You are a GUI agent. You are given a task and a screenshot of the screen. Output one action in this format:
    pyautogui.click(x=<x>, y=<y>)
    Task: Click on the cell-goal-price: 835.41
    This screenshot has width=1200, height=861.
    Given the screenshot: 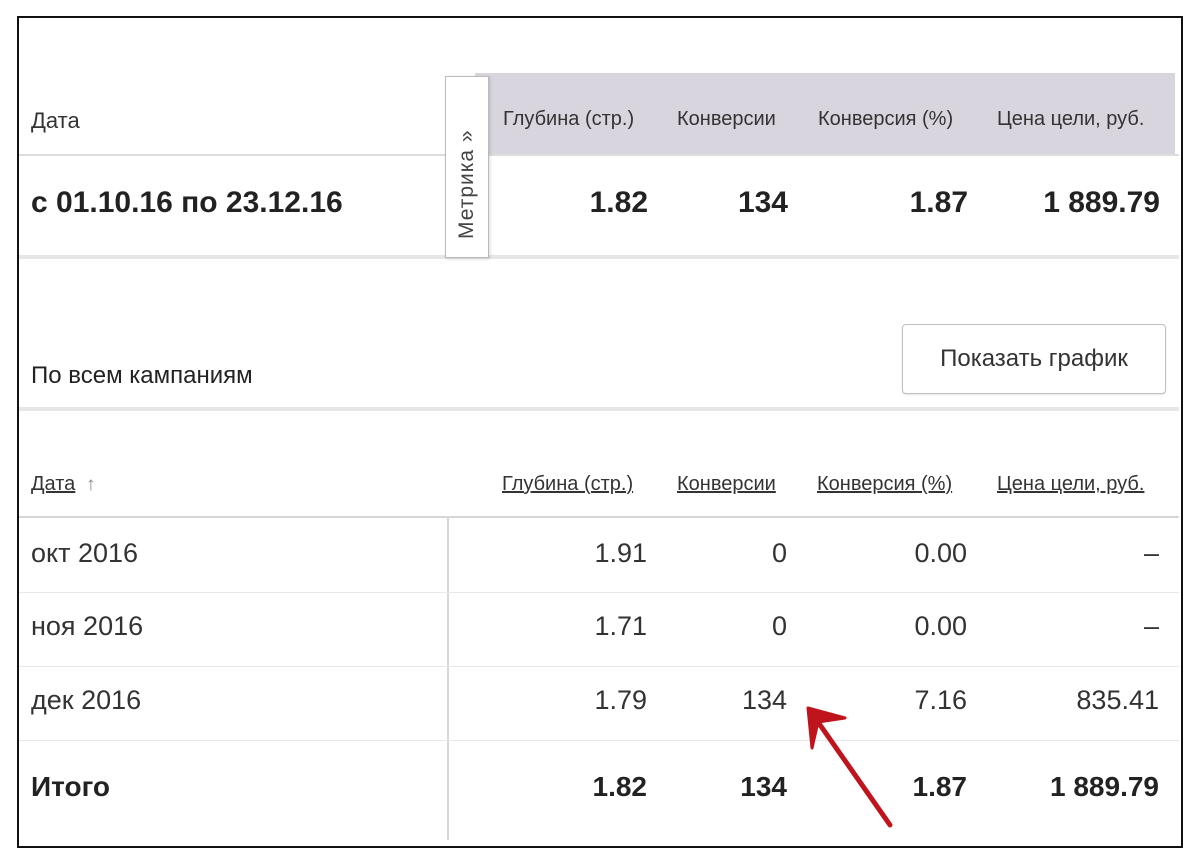 What is the action you would take?
    pyautogui.click(x=1117, y=700)
    